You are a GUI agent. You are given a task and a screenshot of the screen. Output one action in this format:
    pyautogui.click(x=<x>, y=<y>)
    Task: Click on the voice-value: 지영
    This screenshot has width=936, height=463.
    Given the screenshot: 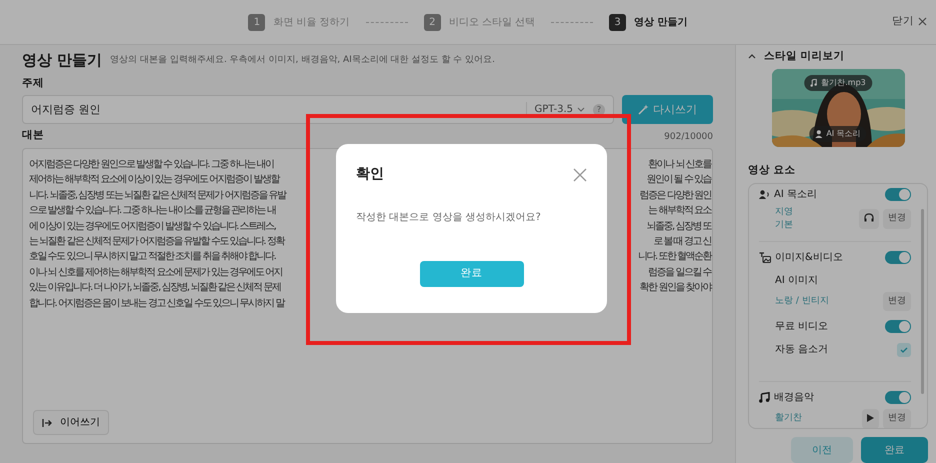 What is the action you would take?
    pyautogui.click(x=784, y=212)
    